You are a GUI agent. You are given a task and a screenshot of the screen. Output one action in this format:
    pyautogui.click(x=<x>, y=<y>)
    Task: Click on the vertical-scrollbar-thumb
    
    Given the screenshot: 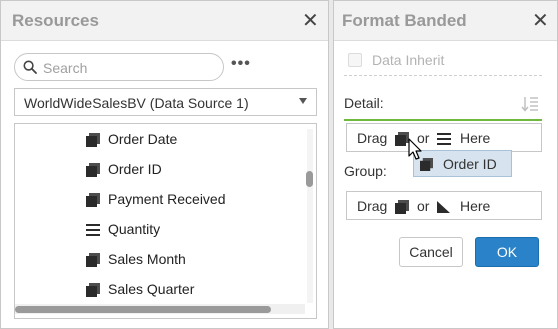 What is the action you would take?
    pyautogui.click(x=309, y=179)
    